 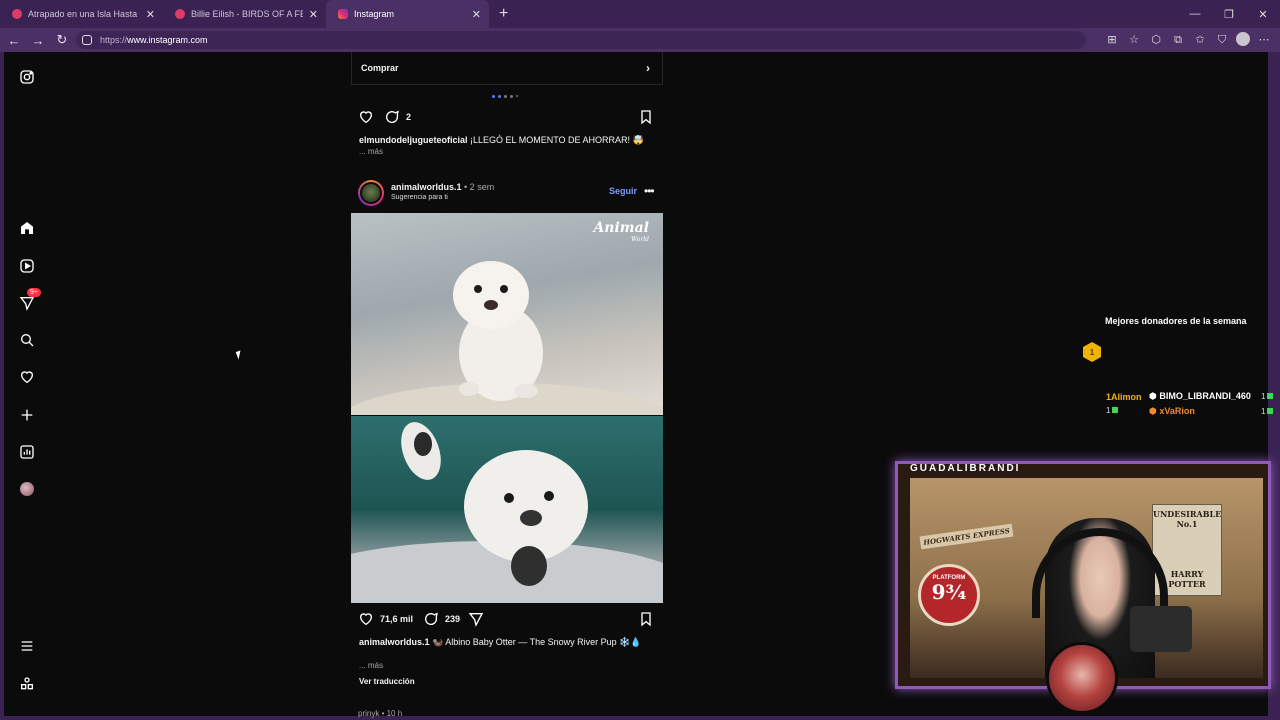 What do you see at coordinates (1178, 40) in the screenshot?
I see `split-screen-icon: ⧉` at bounding box center [1178, 40].